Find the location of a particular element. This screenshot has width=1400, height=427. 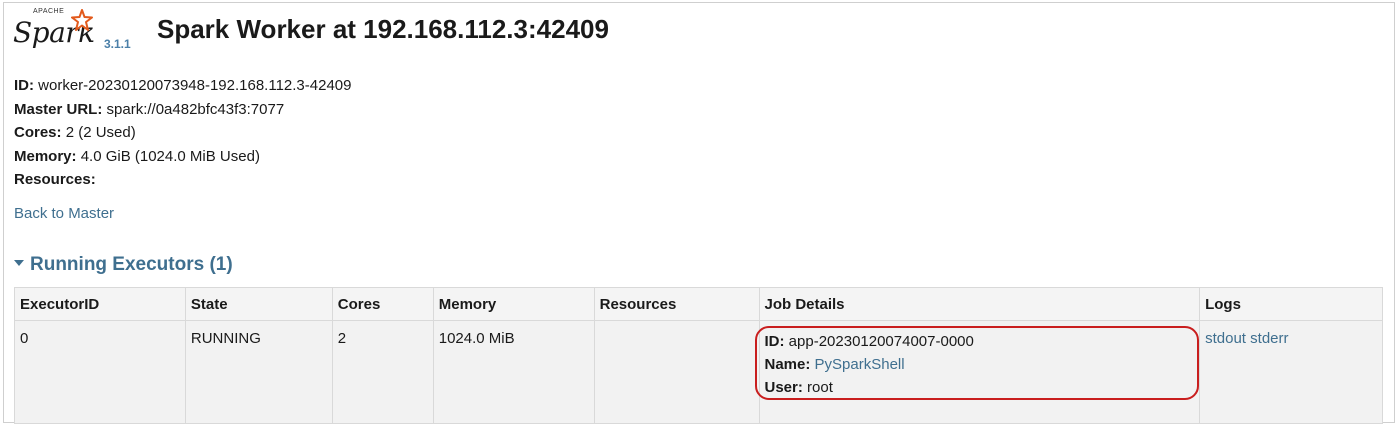

cell-state: RUNNING is located at coordinates (258, 372).